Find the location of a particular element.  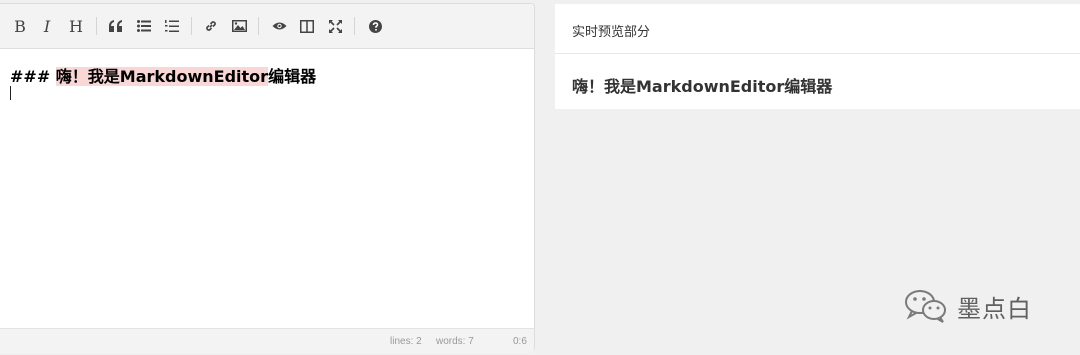

cursor-position: 0:6 is located at coordinates (520, 341).